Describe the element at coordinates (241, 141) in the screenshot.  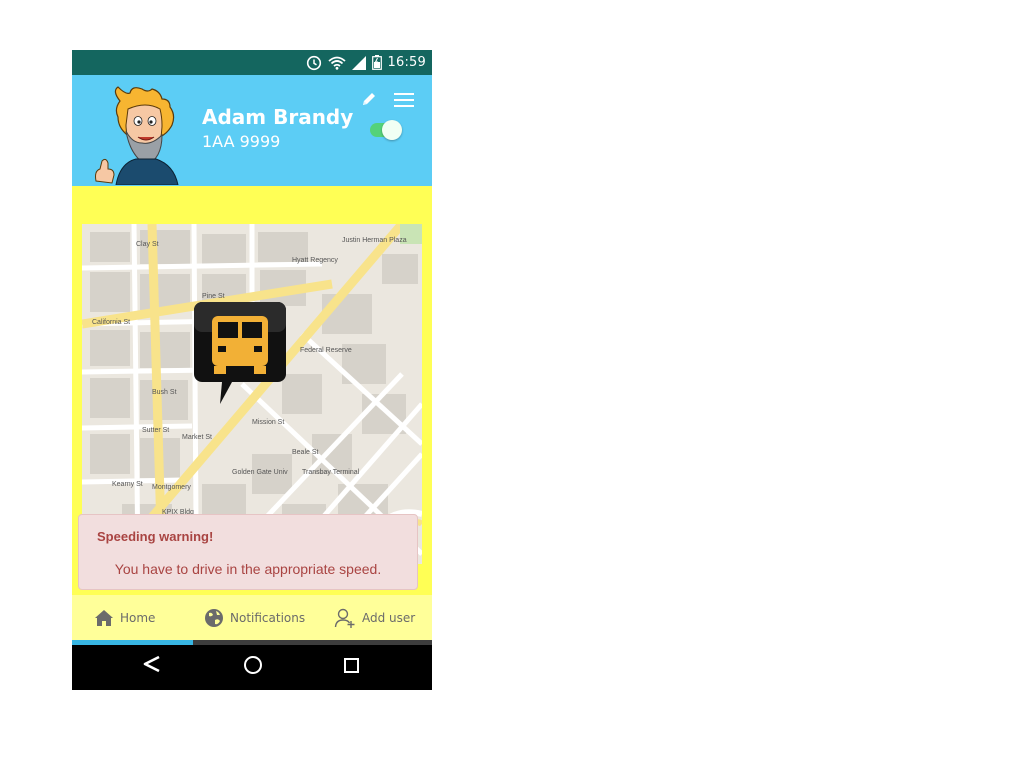
I see `license-plate: 1AA 9999` at that location.